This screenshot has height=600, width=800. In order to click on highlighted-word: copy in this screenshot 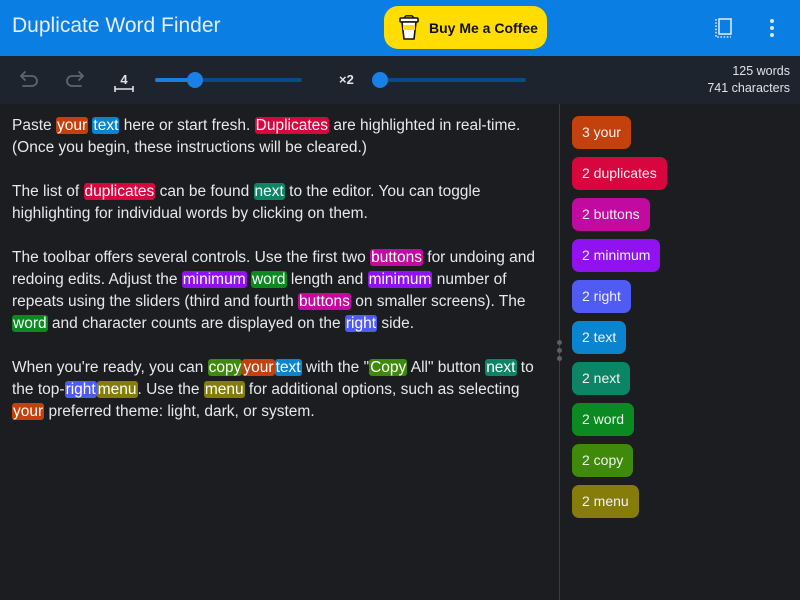, I will do `click(225, 367)`.